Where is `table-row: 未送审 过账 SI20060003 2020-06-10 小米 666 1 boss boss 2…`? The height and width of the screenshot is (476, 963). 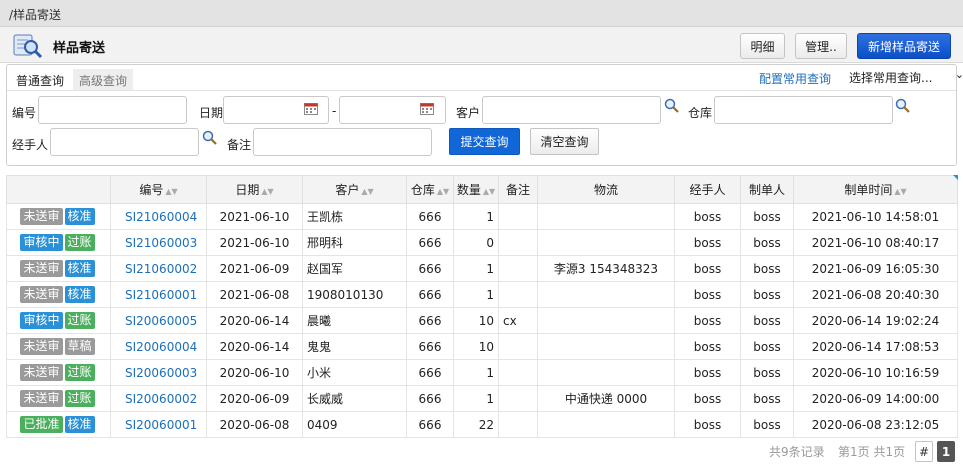 table-row: 未送审 过账 SI20060003 2020-06-10 小米 666 1 boss boss 2… is located at coordinates (482, 372).